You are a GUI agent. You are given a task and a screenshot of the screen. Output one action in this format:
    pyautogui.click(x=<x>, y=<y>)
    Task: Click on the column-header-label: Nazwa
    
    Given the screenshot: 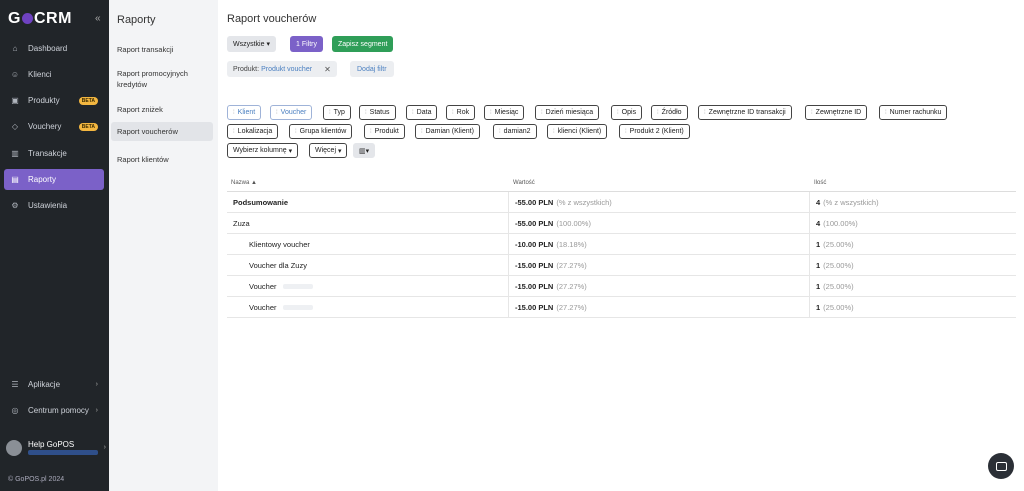 What is the action you would take?
    pyautogui.click(x=240, y=183)
    